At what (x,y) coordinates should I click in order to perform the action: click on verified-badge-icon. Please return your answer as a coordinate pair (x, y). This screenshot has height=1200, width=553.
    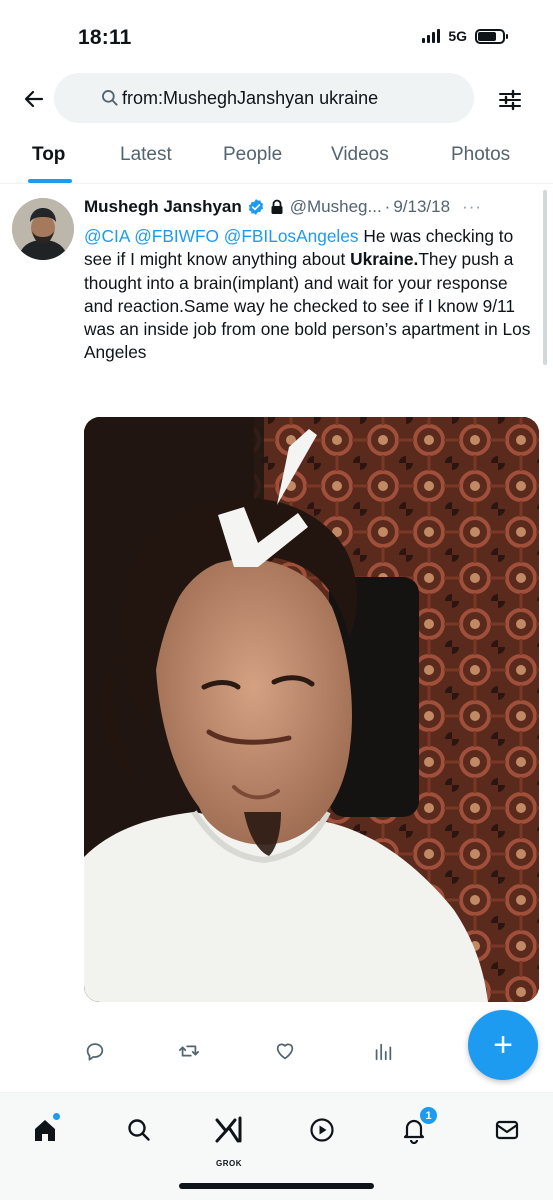
    Looking at the image, I should click on (255, 207).